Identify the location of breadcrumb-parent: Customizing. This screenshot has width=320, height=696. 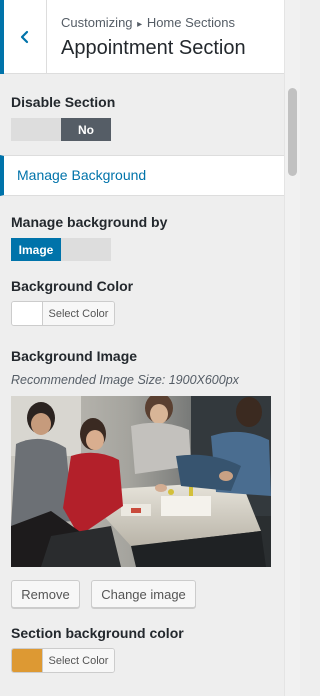
(97, 22).